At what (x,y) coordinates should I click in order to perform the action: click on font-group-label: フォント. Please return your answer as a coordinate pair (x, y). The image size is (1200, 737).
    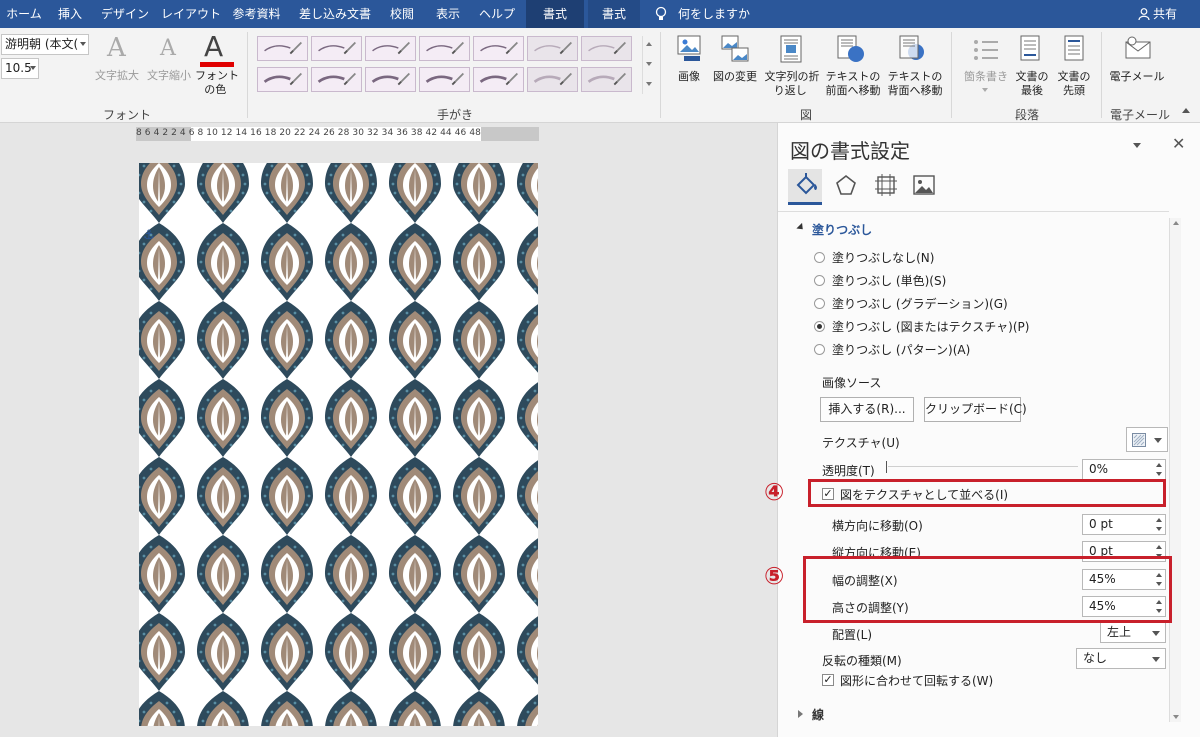
    Looking at the image, I should click on (127, 115).